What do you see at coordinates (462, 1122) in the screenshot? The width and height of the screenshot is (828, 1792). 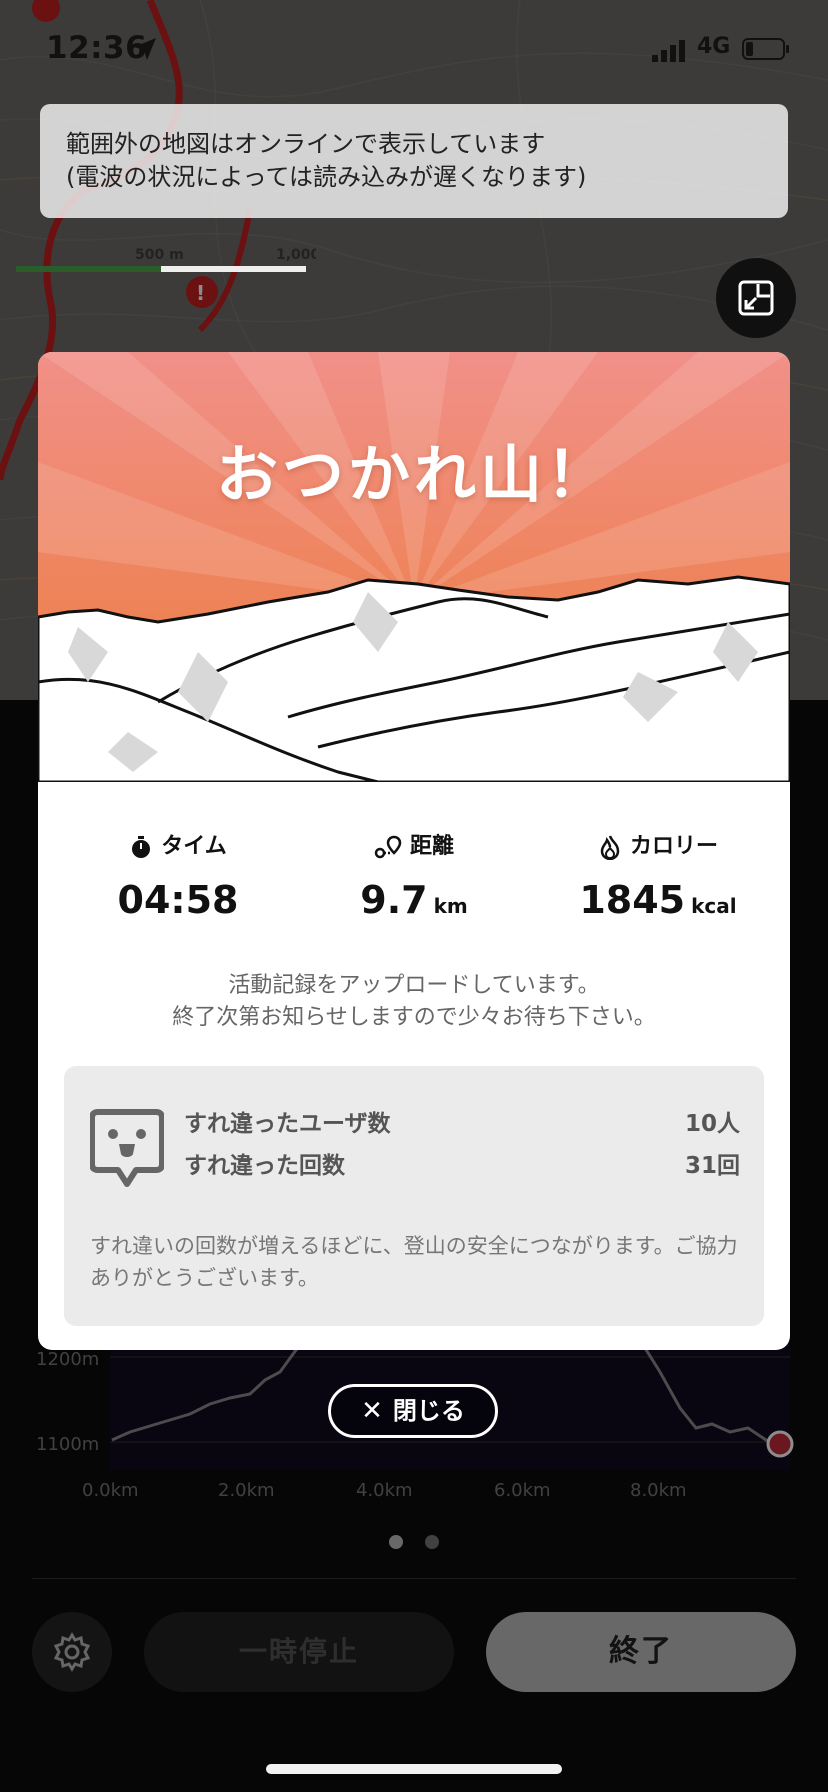 I see `passing-users-row: すれ違ったユーザ数 10人` at bounding box center [462, 1122].